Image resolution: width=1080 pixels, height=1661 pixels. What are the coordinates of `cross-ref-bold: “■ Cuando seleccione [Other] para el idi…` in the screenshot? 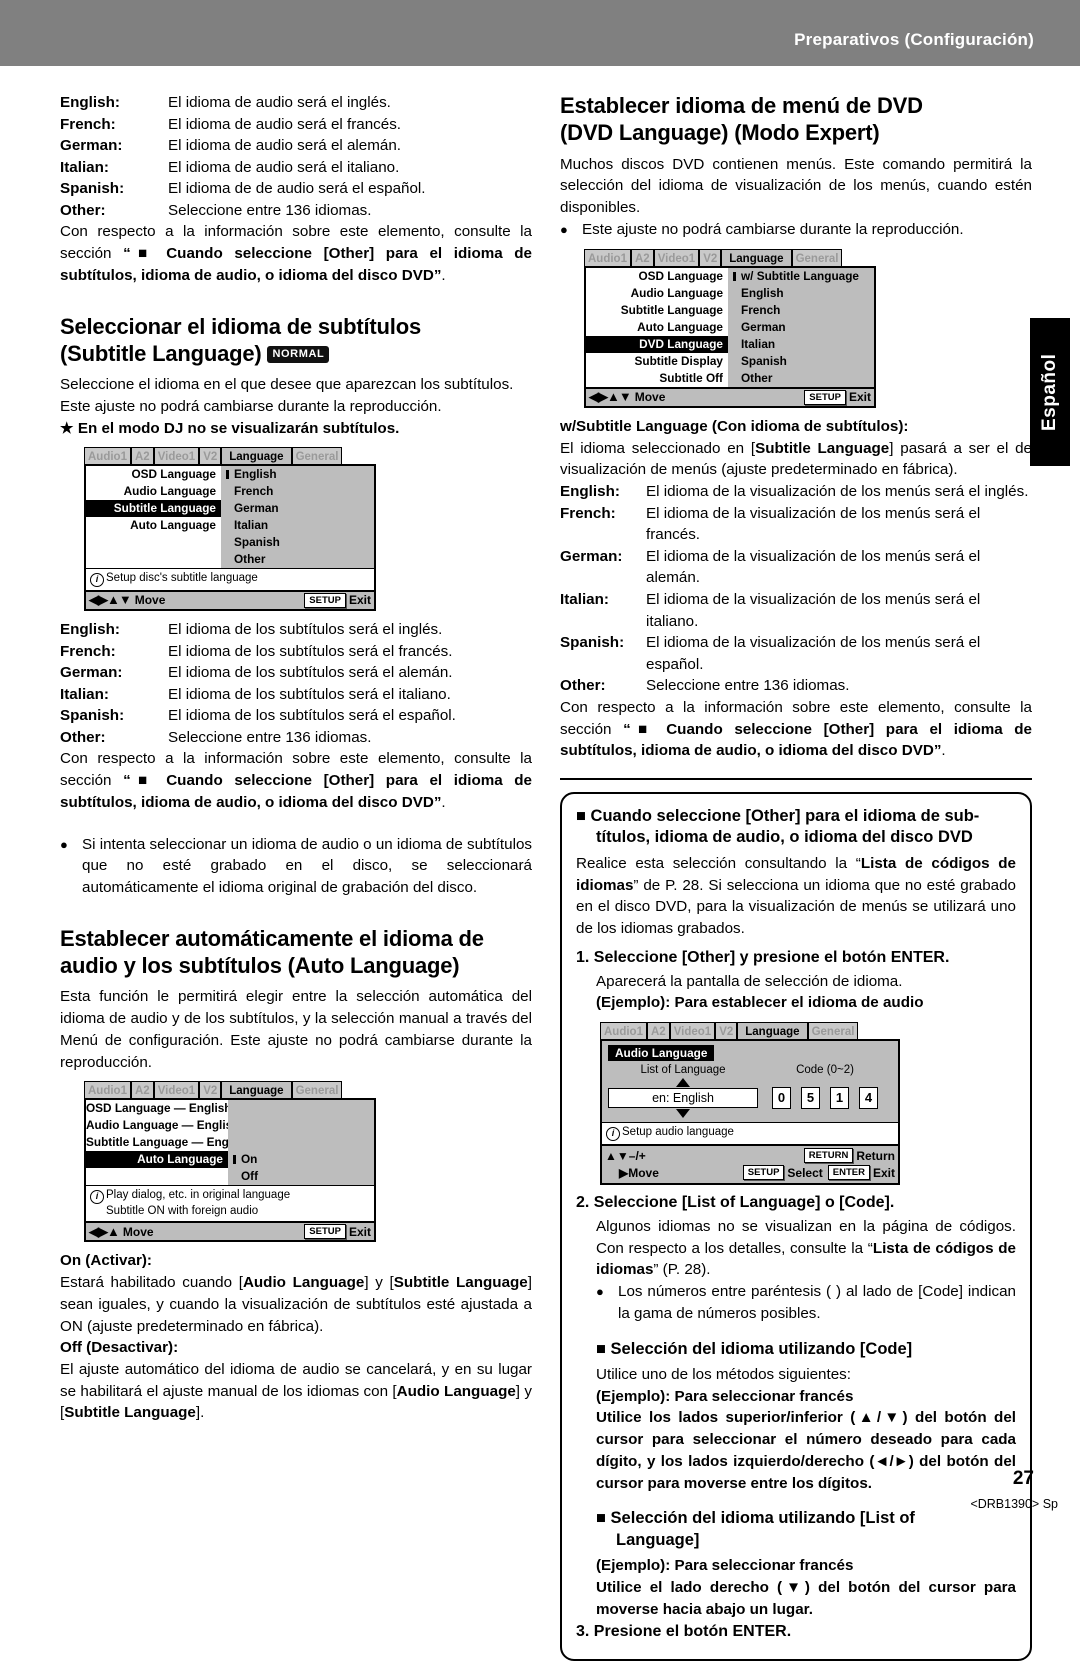 It's located at (796, 740).